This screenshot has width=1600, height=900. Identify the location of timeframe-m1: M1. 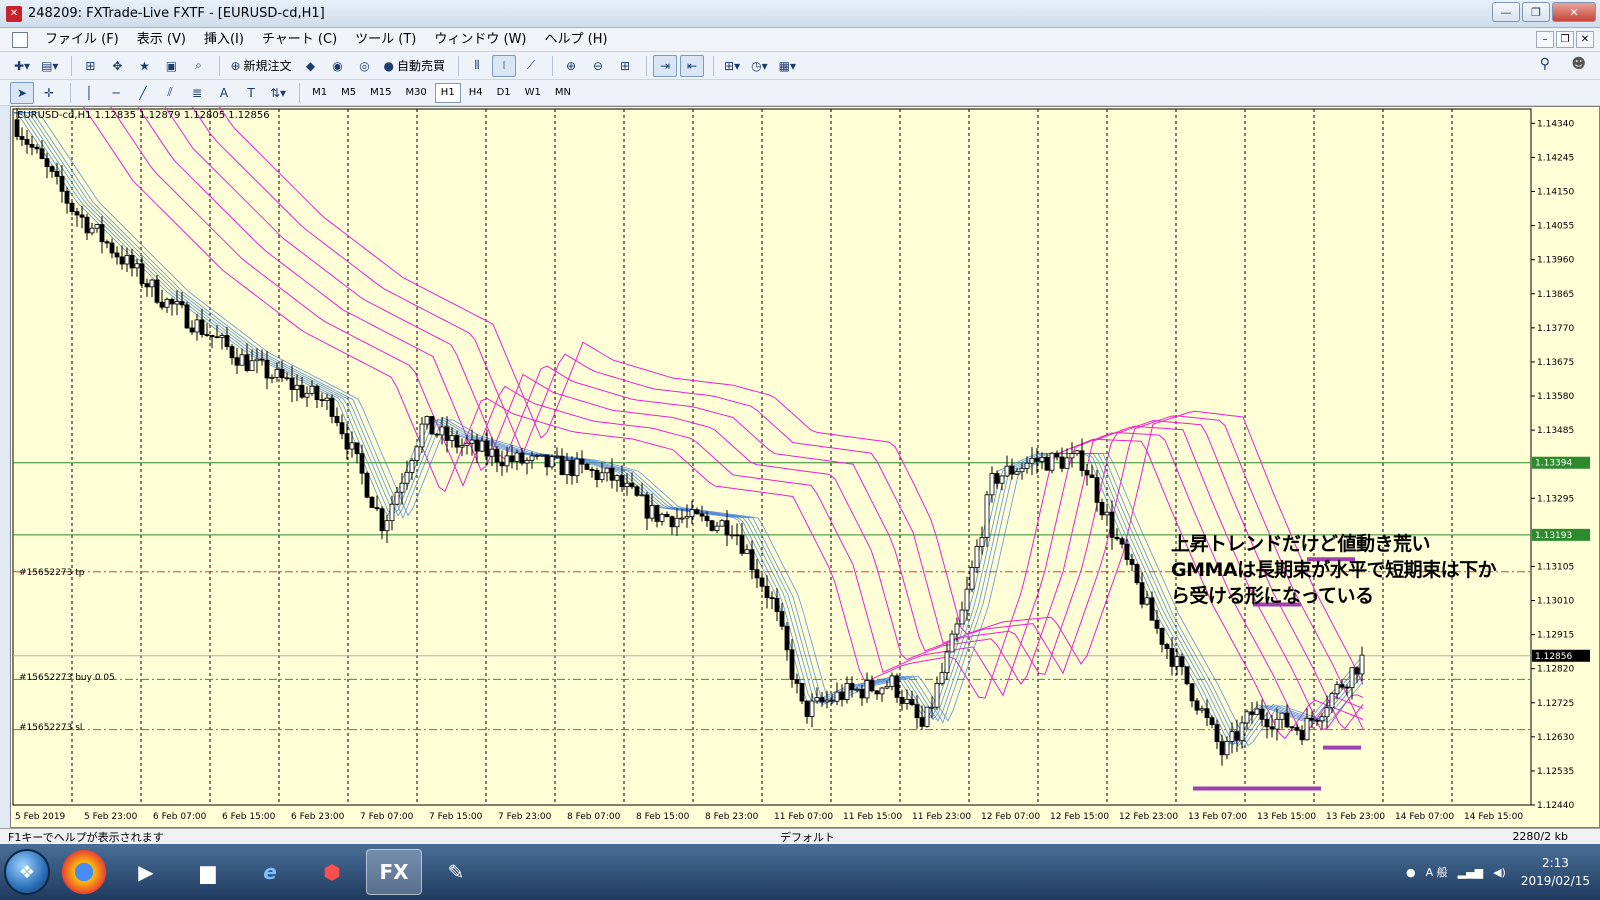
(319, 93).